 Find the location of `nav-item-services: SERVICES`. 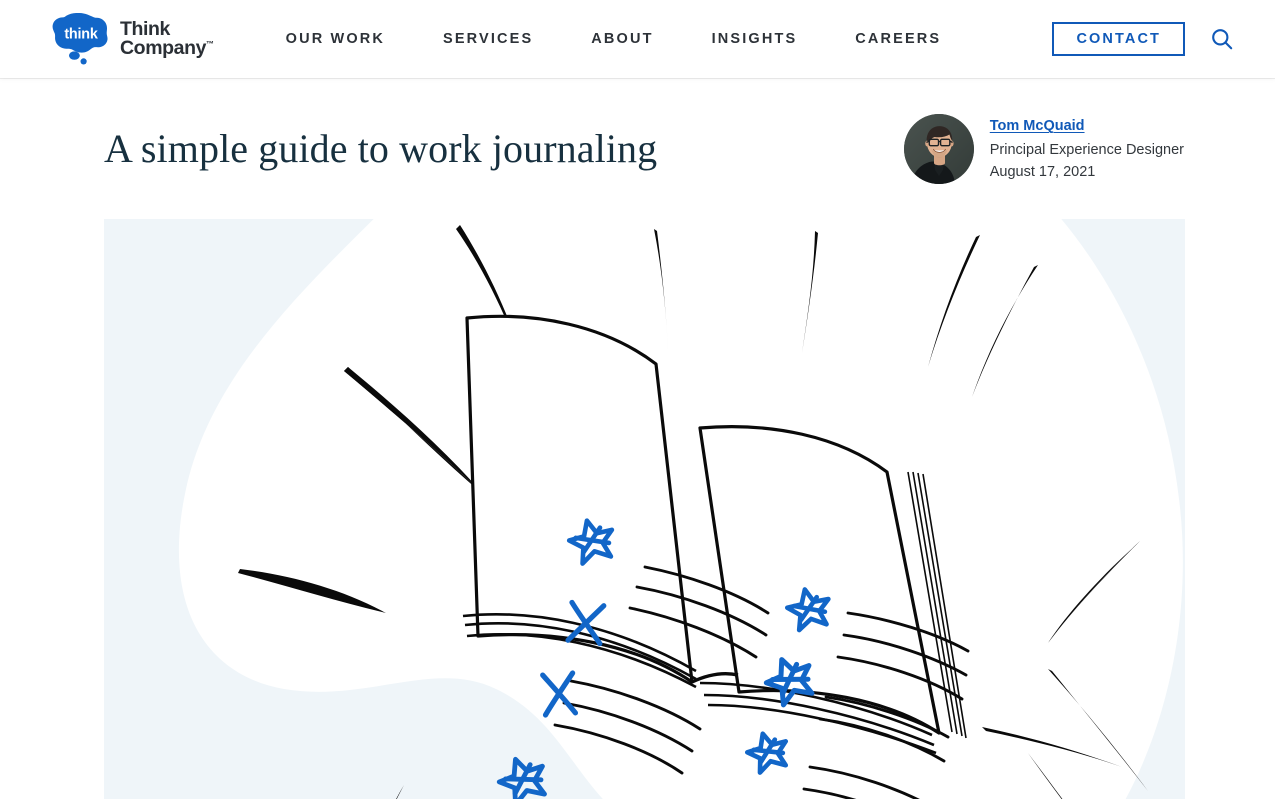

nav-item-services: SERVICES is located at coordinates (488, 39).